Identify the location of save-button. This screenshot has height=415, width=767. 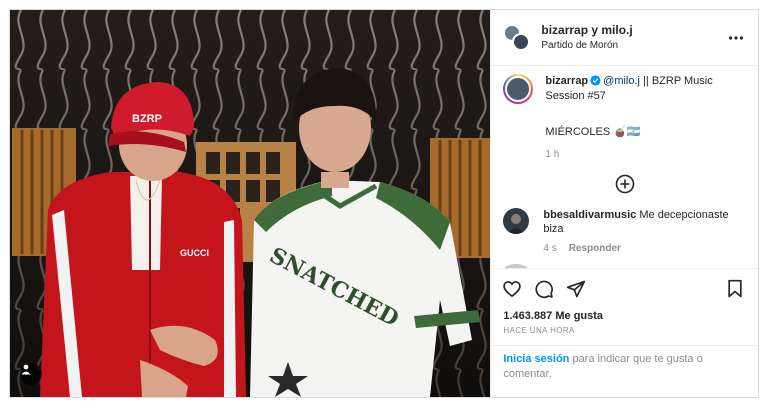
(735, 289).